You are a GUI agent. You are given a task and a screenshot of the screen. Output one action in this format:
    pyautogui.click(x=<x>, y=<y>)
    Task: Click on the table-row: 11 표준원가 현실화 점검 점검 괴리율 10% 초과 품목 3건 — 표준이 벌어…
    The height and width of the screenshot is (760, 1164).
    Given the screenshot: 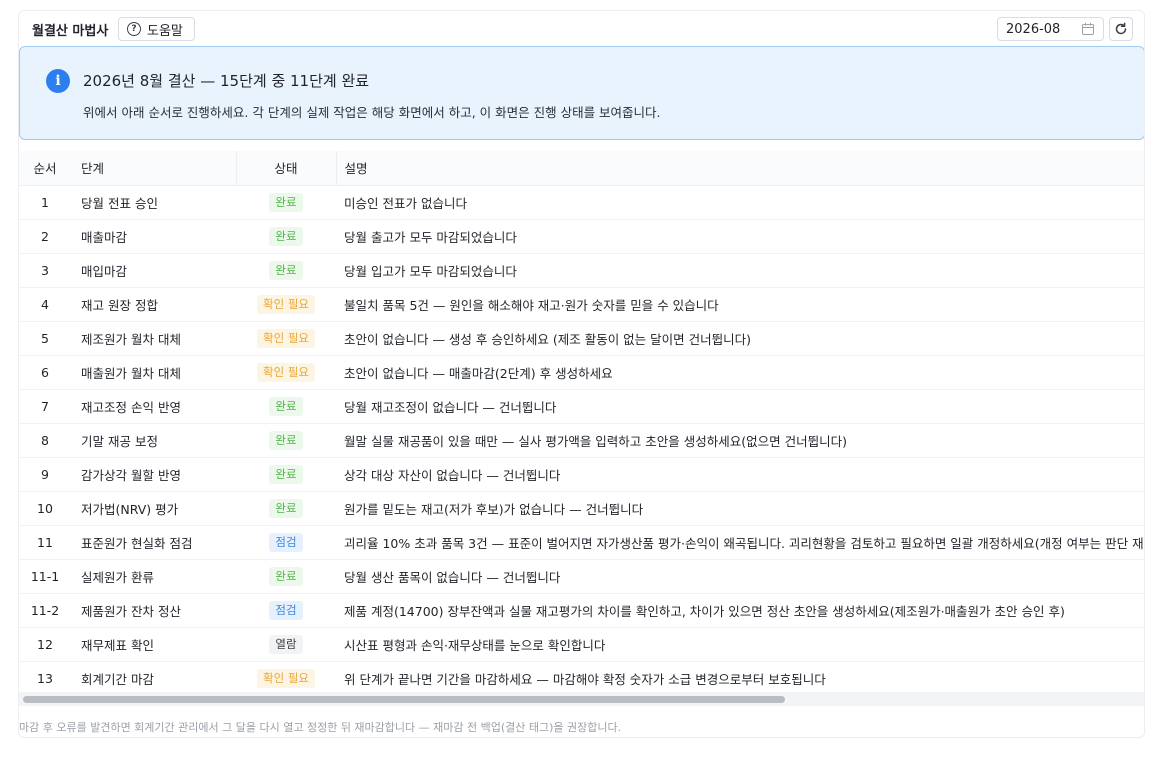 What is the action you would take?
    pyautogui.click(x=581, y=542)
    